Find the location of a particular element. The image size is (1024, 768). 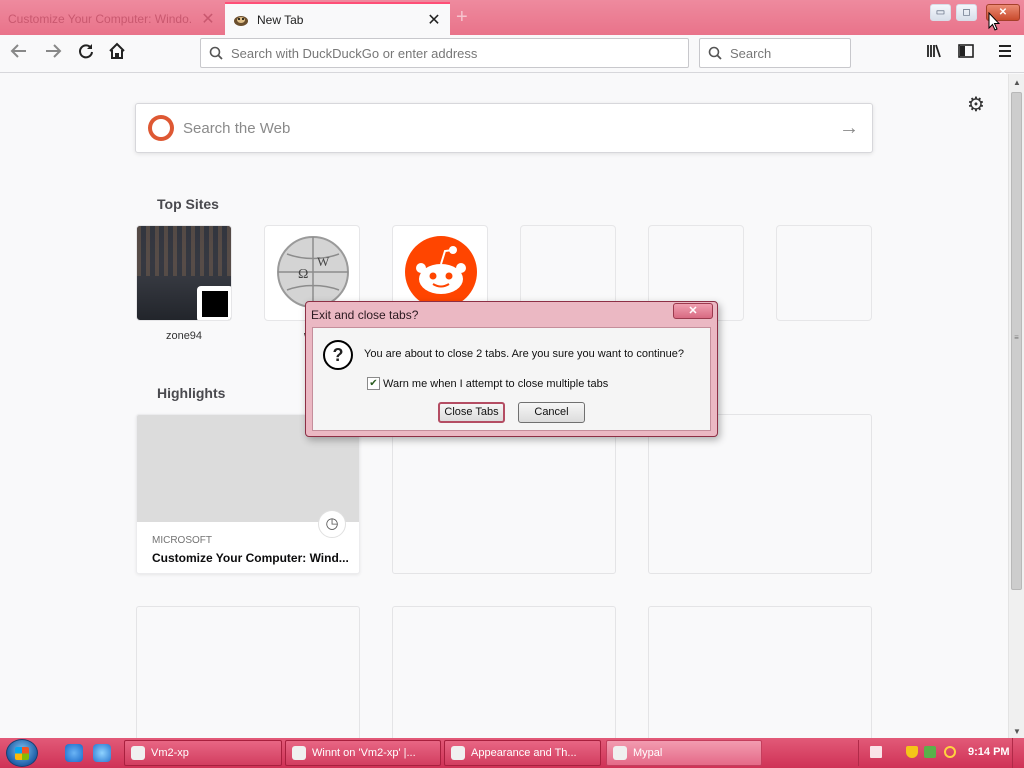

highlight-source: MICROSOFT is located at coordinates (182, 540).